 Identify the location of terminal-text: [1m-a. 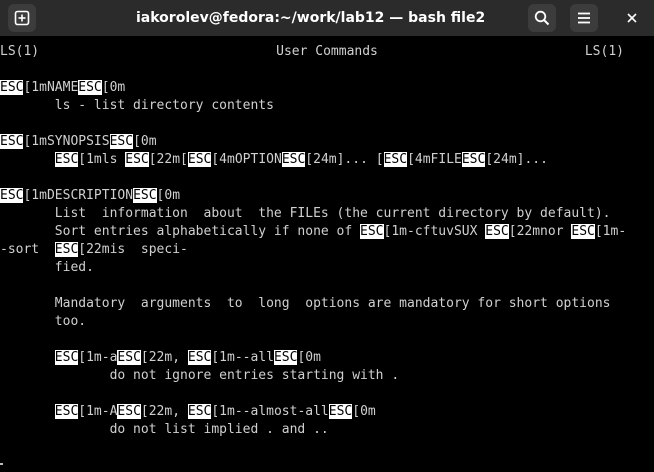
(98, 357).